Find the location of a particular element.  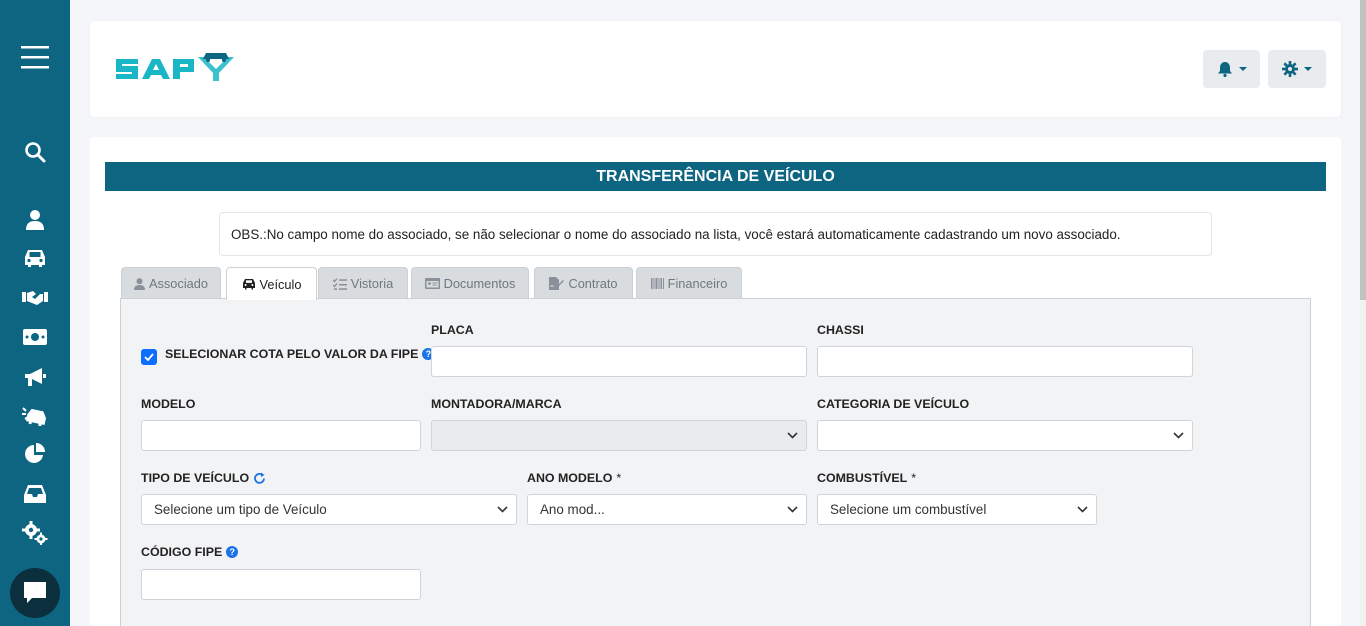

id-card-icon is located at coordinates (432, 283).